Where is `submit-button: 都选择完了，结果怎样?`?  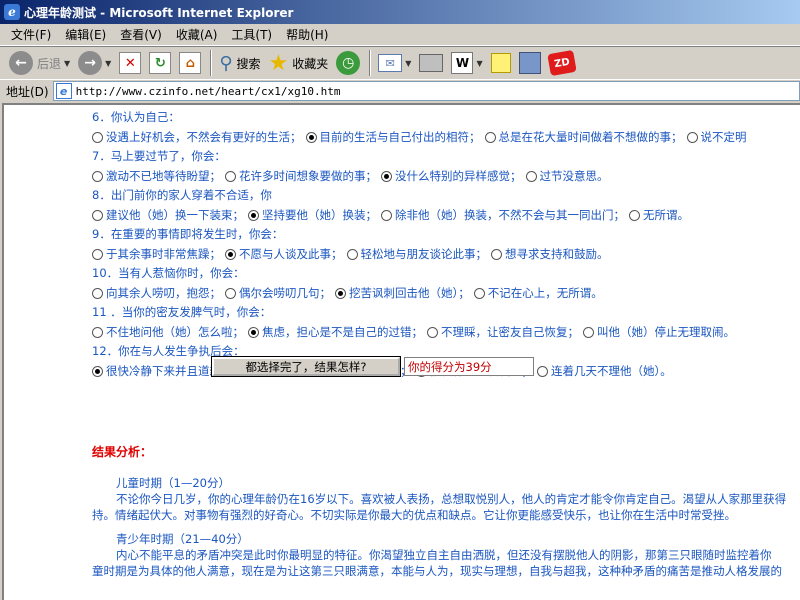
submit-button: 都选择完了，结果怎样? is located at coordinates (306, 366).